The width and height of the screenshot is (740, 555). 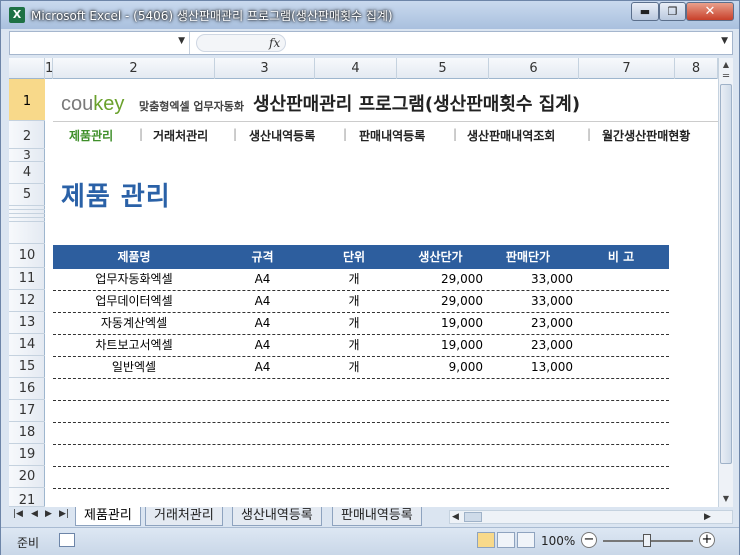 I want to click on column-header: 1, so click(x=49, y=68).